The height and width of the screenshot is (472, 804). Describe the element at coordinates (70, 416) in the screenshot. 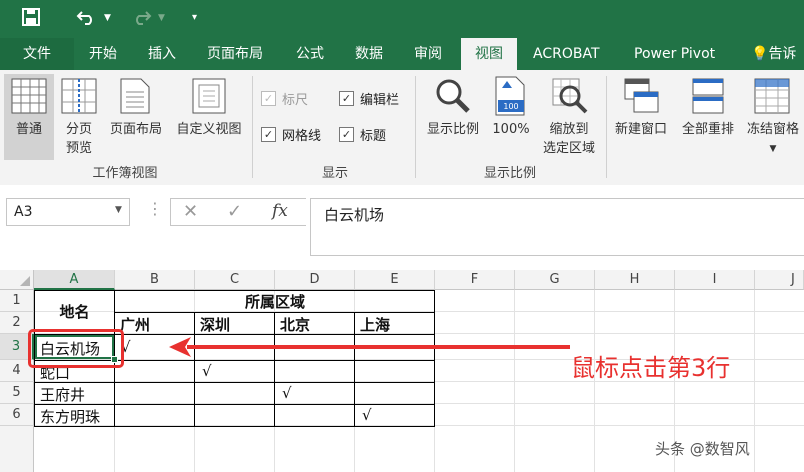

I see `cell-a6-place: 东方明珠` at that location.